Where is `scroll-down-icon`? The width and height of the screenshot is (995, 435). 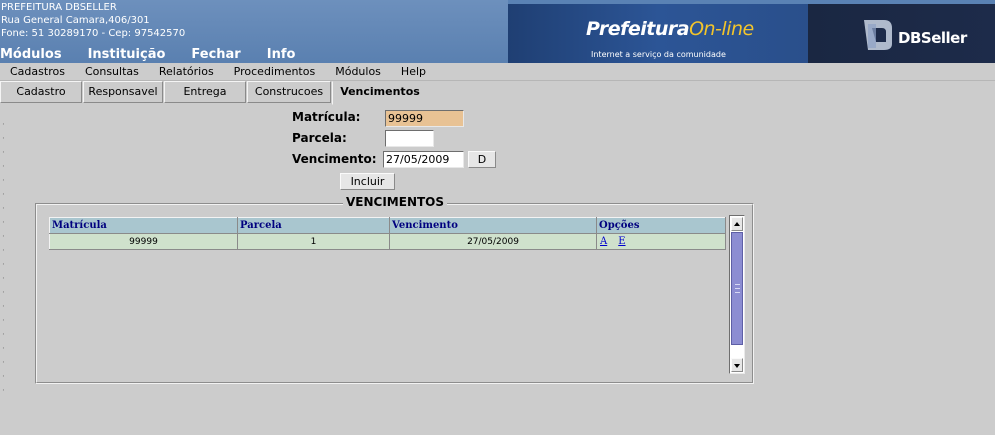
scroll-down-icon is located at coordinates (737, 365).